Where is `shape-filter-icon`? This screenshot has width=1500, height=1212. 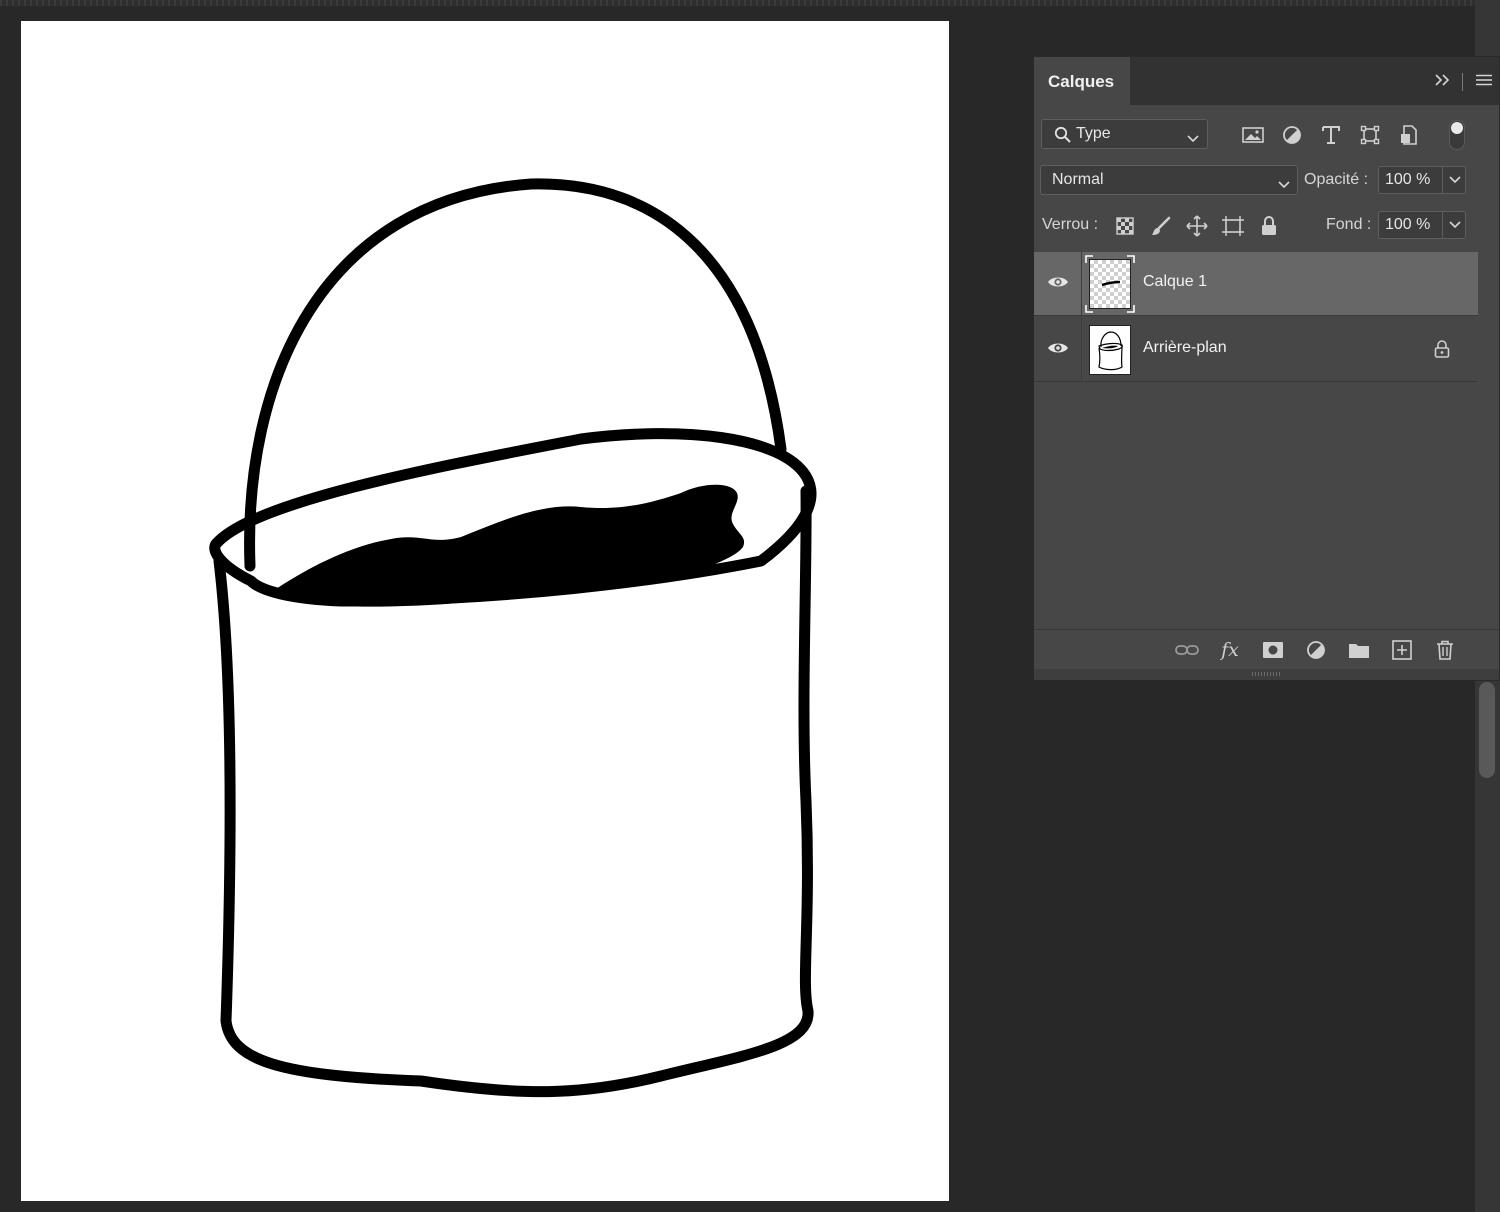 shape-filter-icon is located at coordinates (1370, 135).